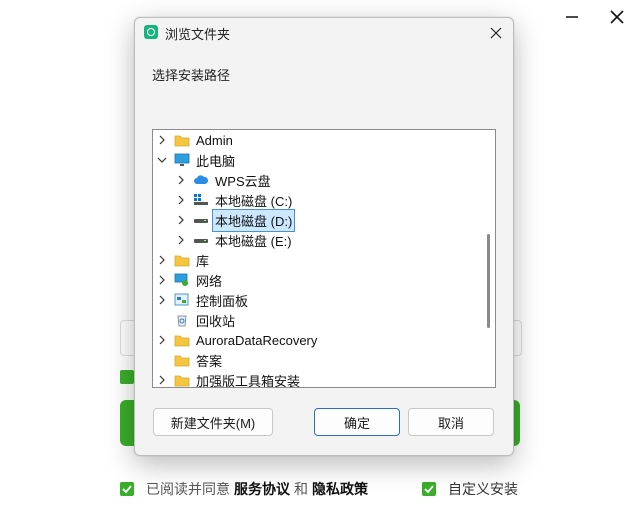 Image resolution: width=640 pixels, height=530 pixels. What do you see at coordinates (253, 220) in the screenshot?
I see `tree-item-label: 本地磁盘 (D:)` at bounding box center [253, 220].